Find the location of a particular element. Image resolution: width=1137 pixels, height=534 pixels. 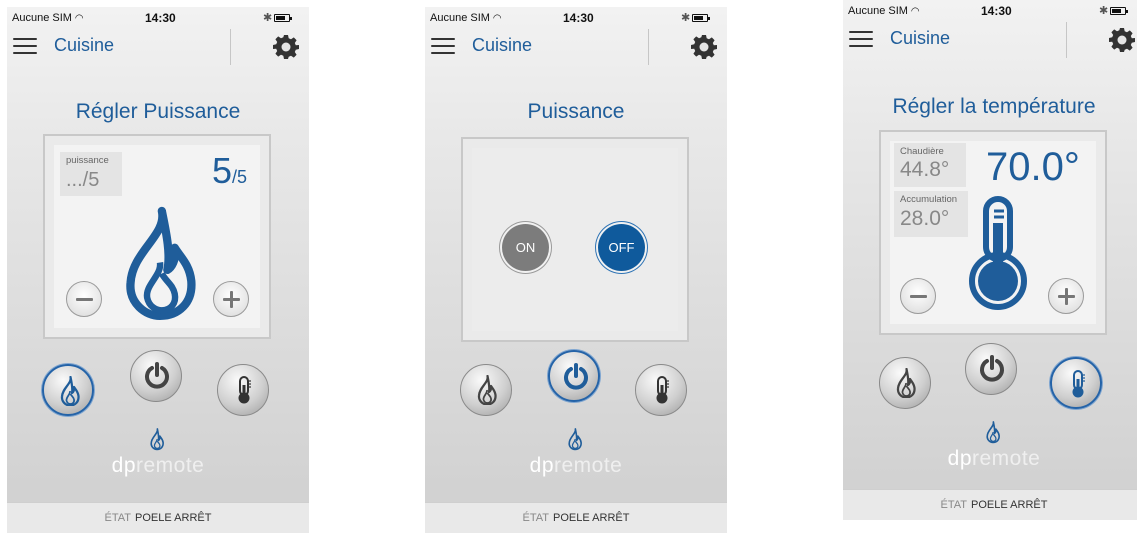

chaudiere-box: Chaudière 44.8° is located at coordinates (930, 165).